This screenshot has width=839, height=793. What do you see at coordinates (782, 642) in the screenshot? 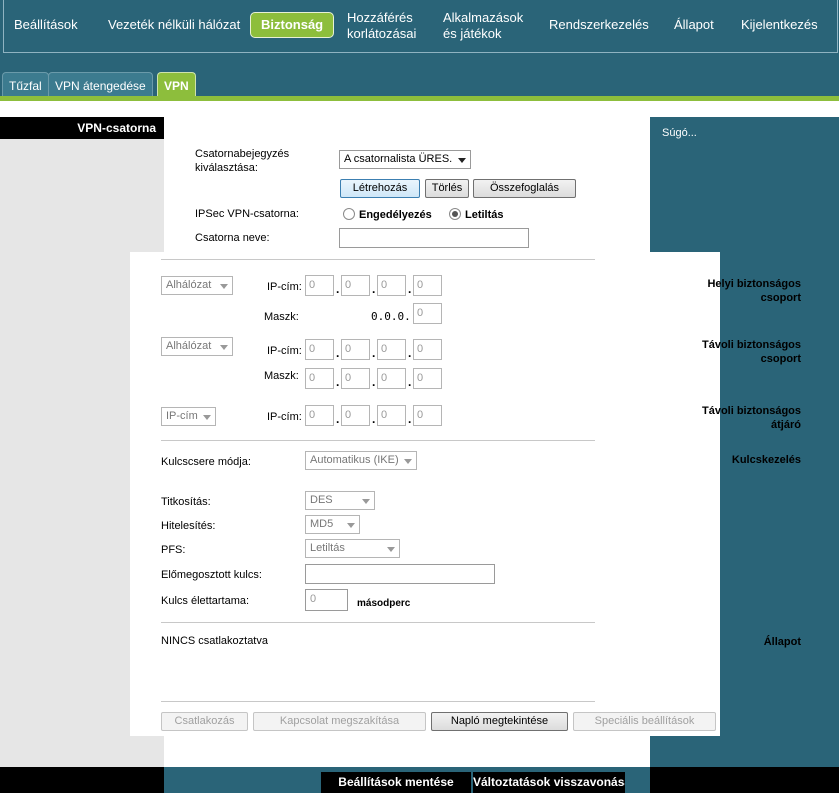
I see `status-heading: Állapot` at bounding box center [782, 642].